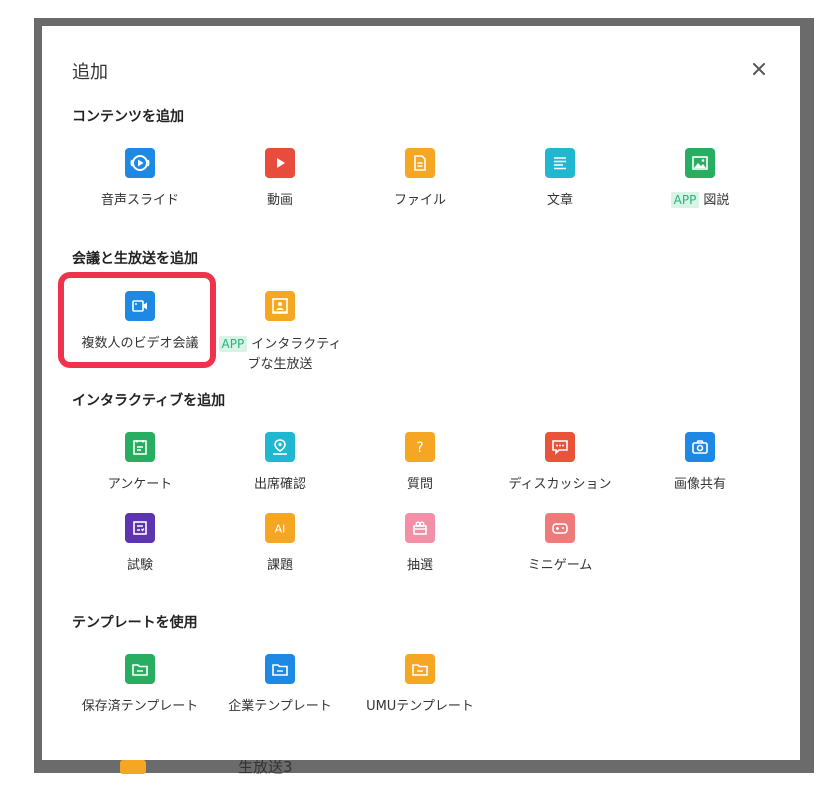 Image resolution: width=840 pixels, height=793 pixels. What do you see at coordinates (700, 163) in the screenshot?
I see `image-icon` at bounding box center [700, 163].